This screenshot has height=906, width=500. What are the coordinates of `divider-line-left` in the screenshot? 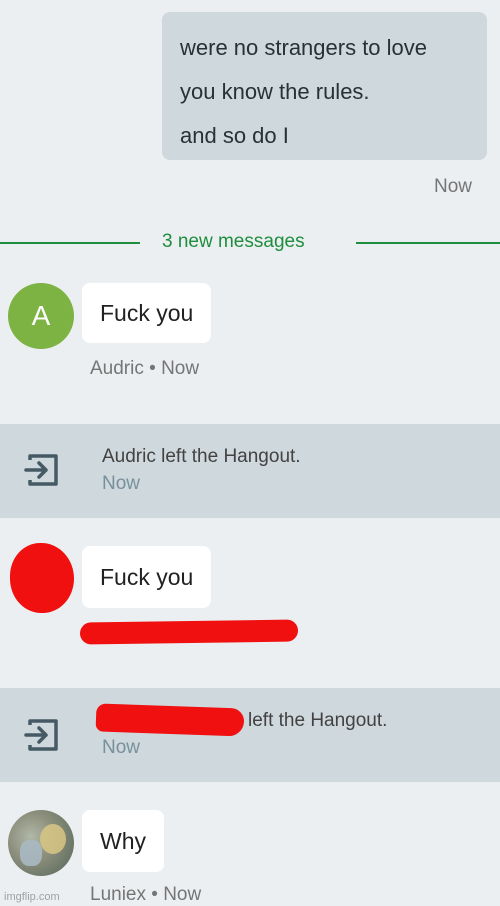 It's located at (70, 243).